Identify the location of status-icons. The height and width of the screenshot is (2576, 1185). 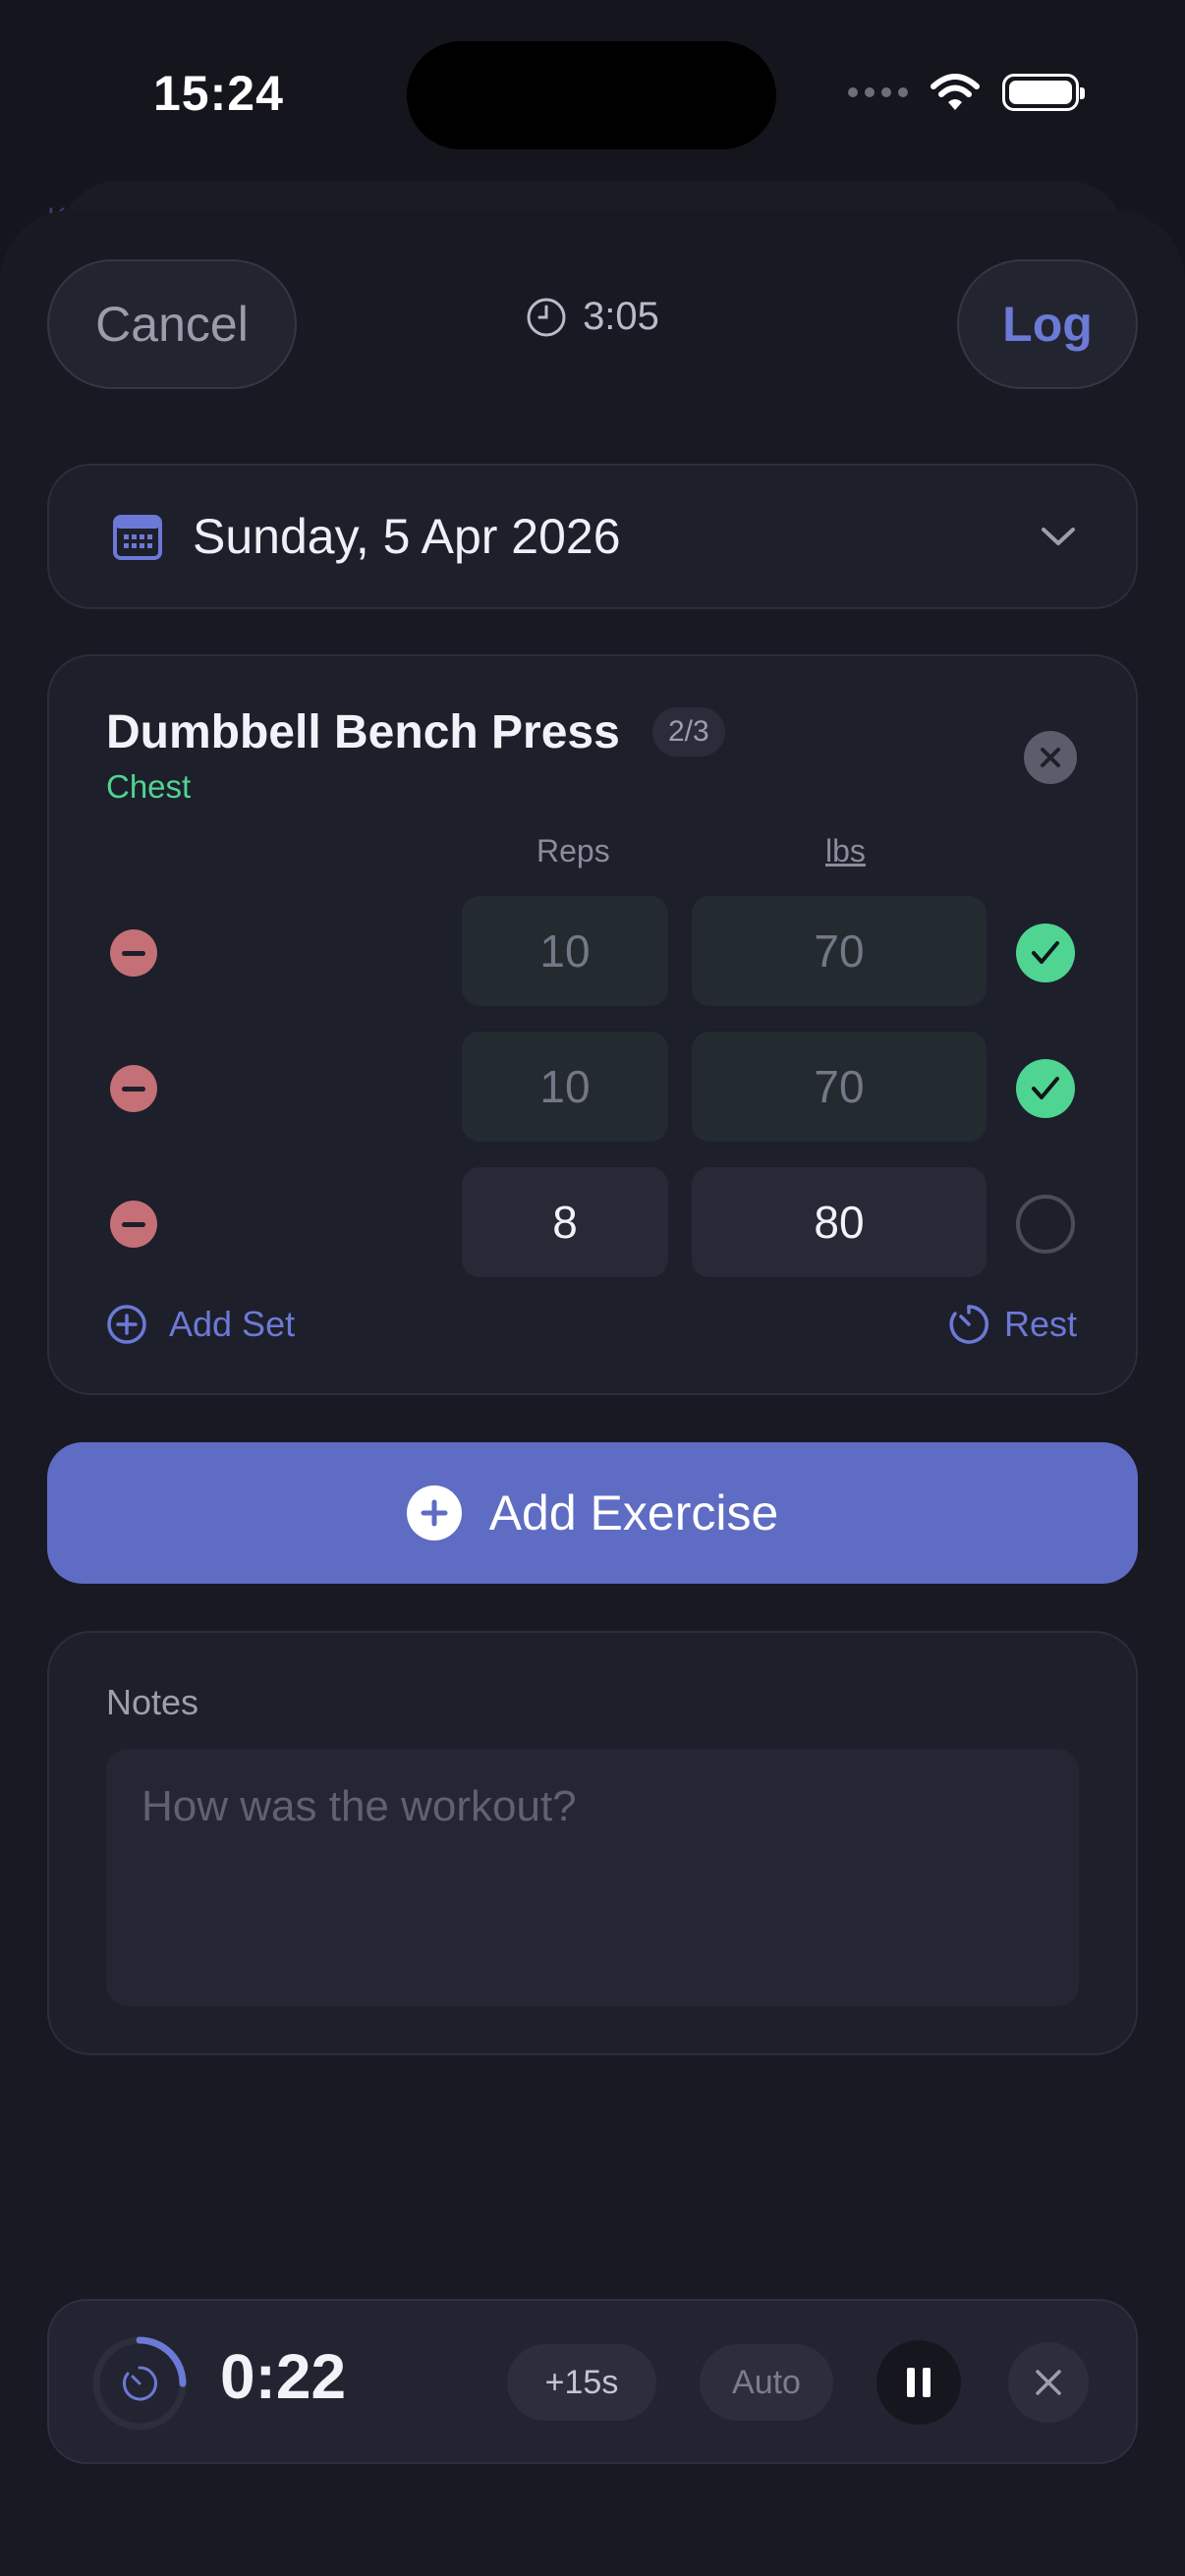
(967, 92).